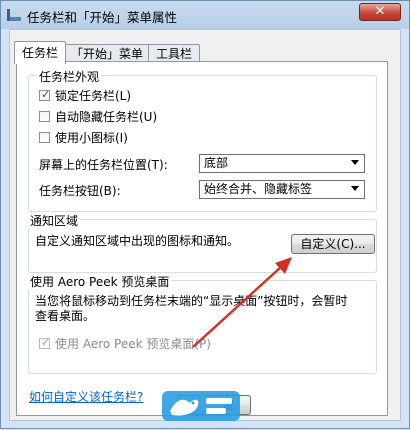 The width and height of the screenshot is (410, 430). Describe the element at coordinates (40, 52) in the screenshot. I see `tab-taskbar: 任务栏` at that location.